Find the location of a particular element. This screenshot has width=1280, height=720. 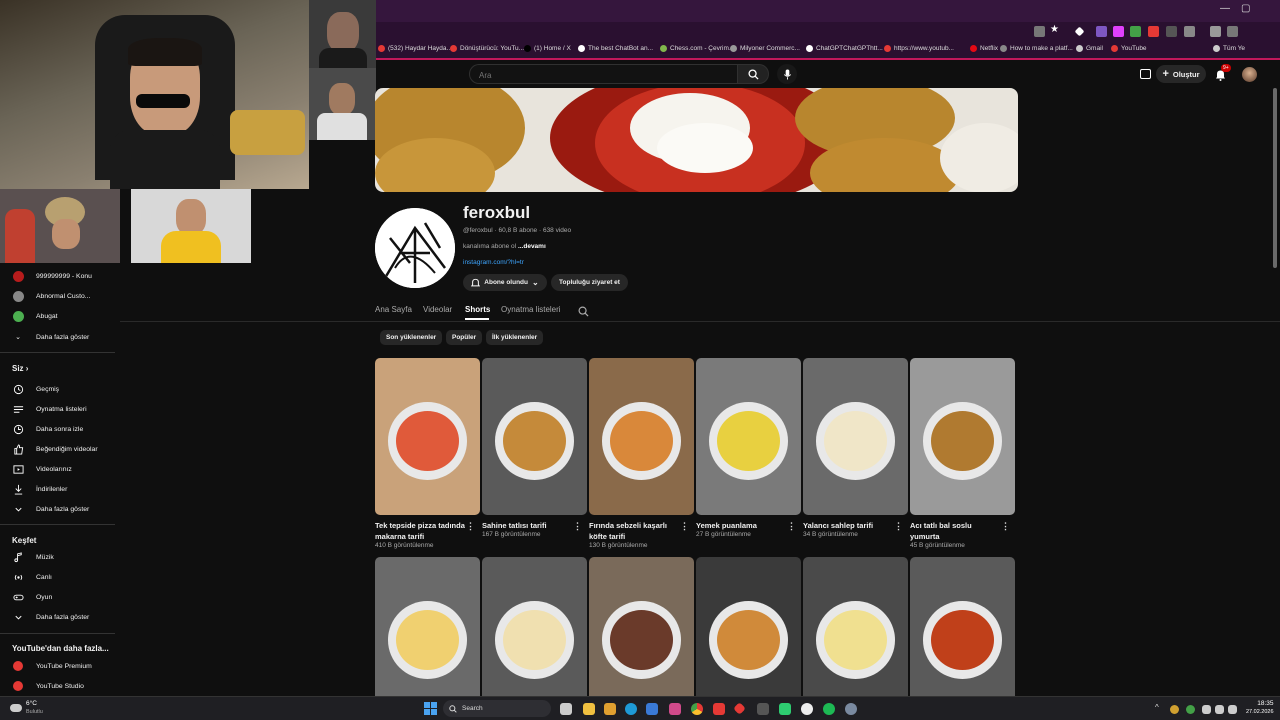

sidebar-item: Oyun is located at coordinates (32, 597).